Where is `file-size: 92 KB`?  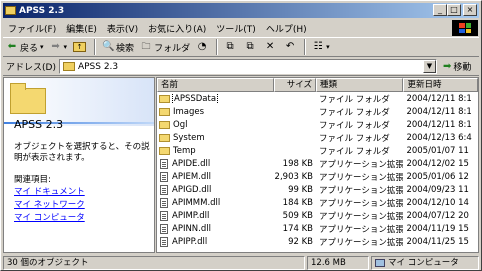
file-size: 92 KB is located at coordinates (300, 241).